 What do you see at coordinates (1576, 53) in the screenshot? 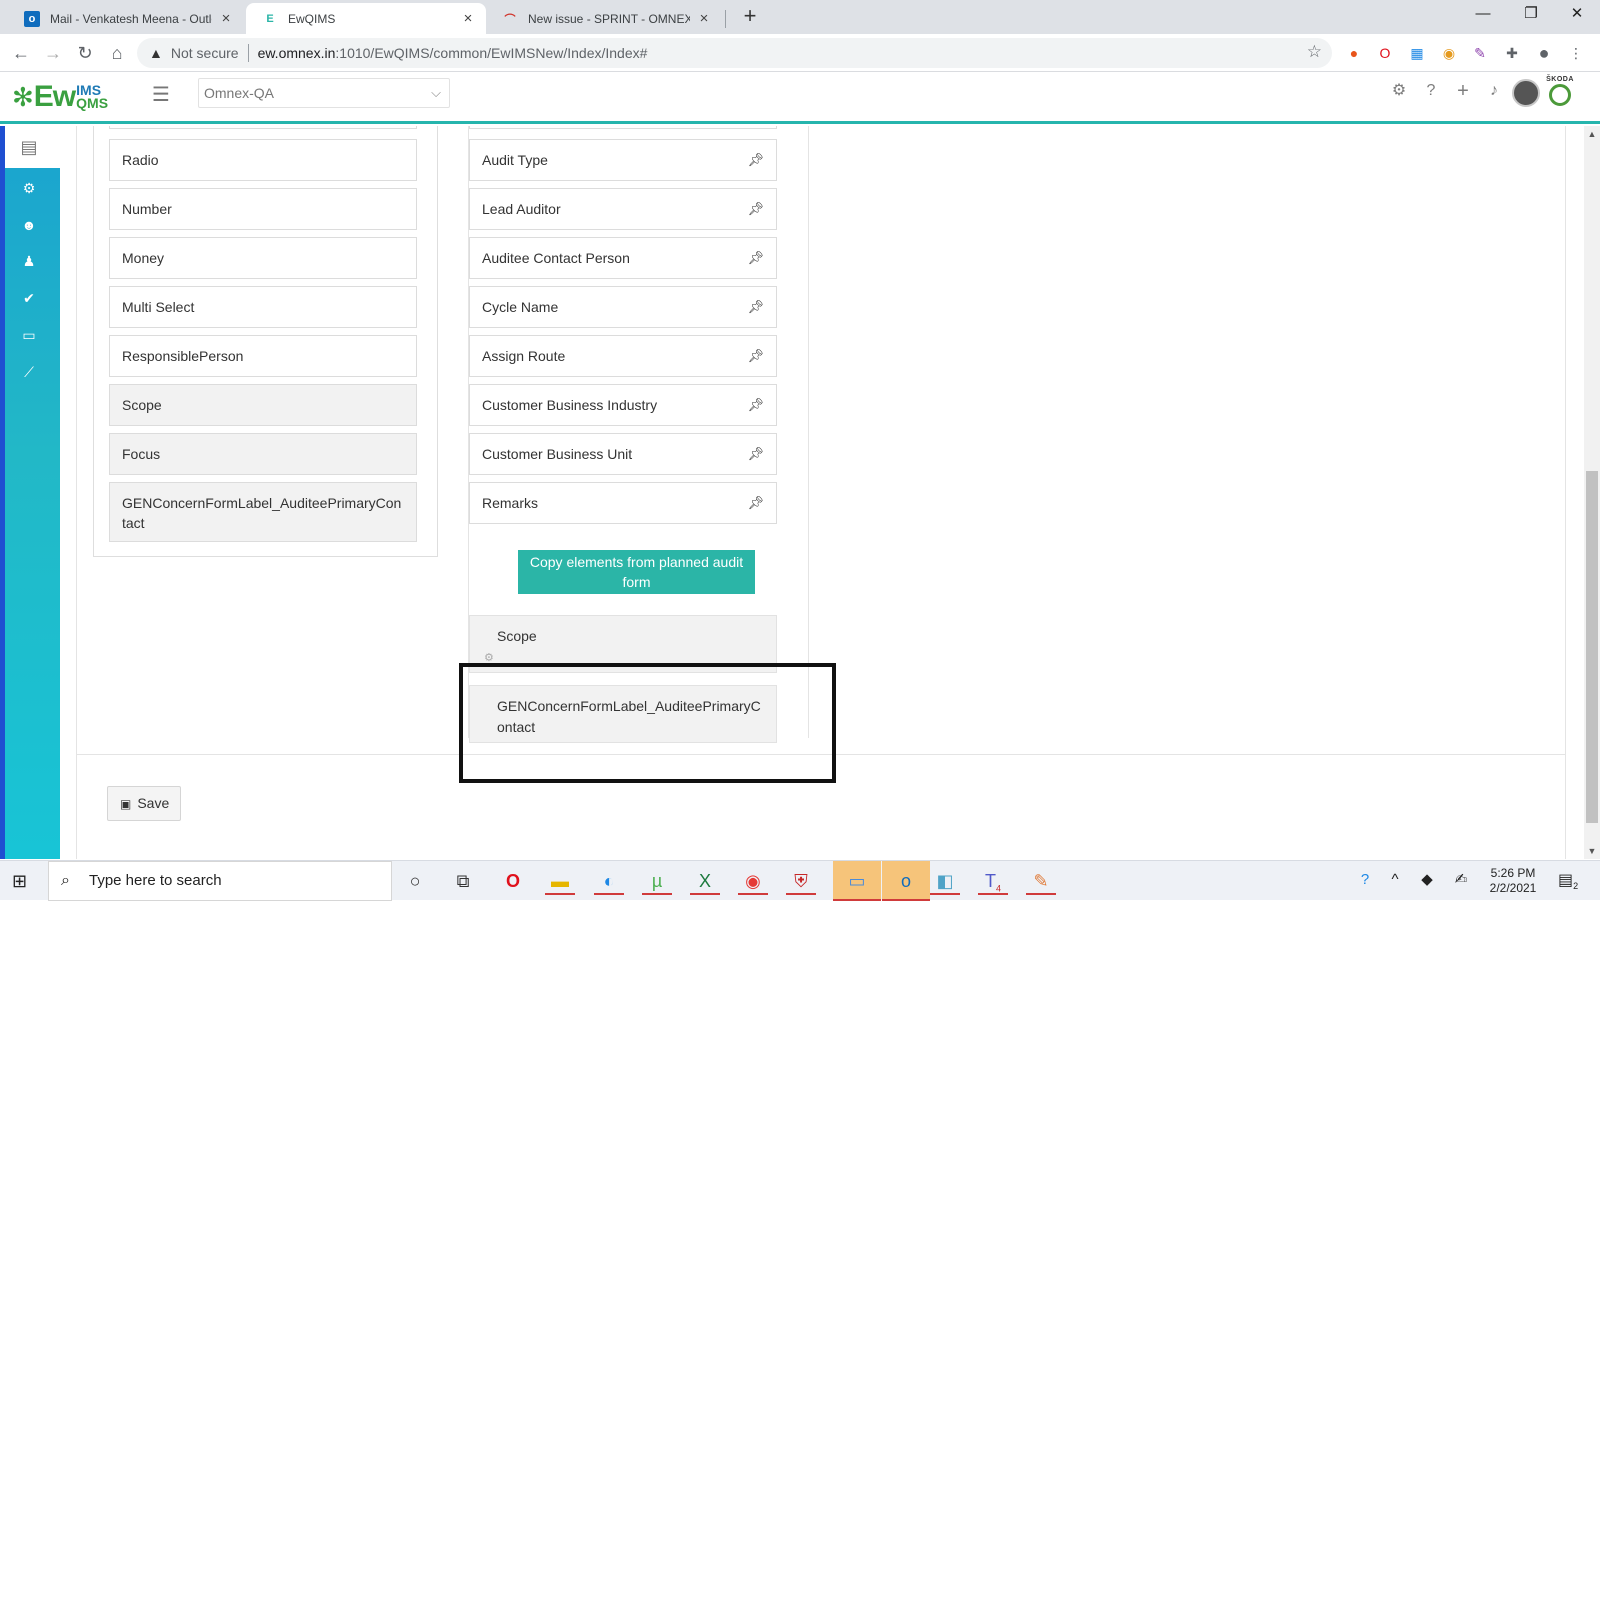
I see `menu-kebab-icon: ⋮` at bounding box center [1576, 53].